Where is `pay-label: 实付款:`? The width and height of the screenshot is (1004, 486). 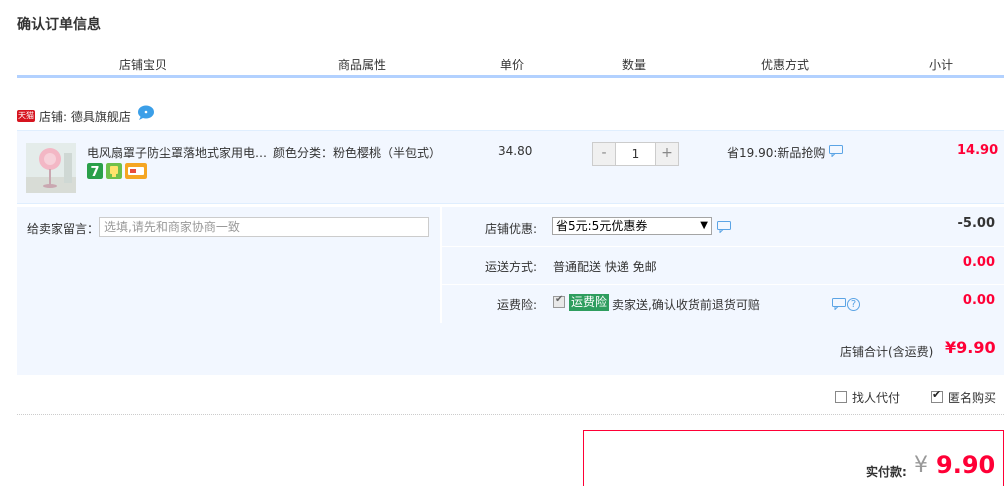 pay-label: 实付款: is located at coordinates (886, 472).